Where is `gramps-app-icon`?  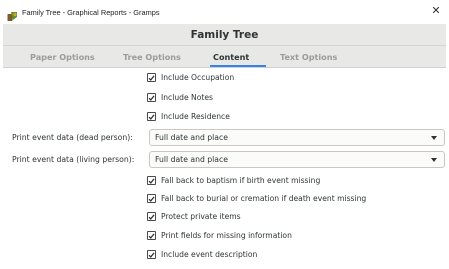 gramps-app-icon is located at coordinates (12, 14).